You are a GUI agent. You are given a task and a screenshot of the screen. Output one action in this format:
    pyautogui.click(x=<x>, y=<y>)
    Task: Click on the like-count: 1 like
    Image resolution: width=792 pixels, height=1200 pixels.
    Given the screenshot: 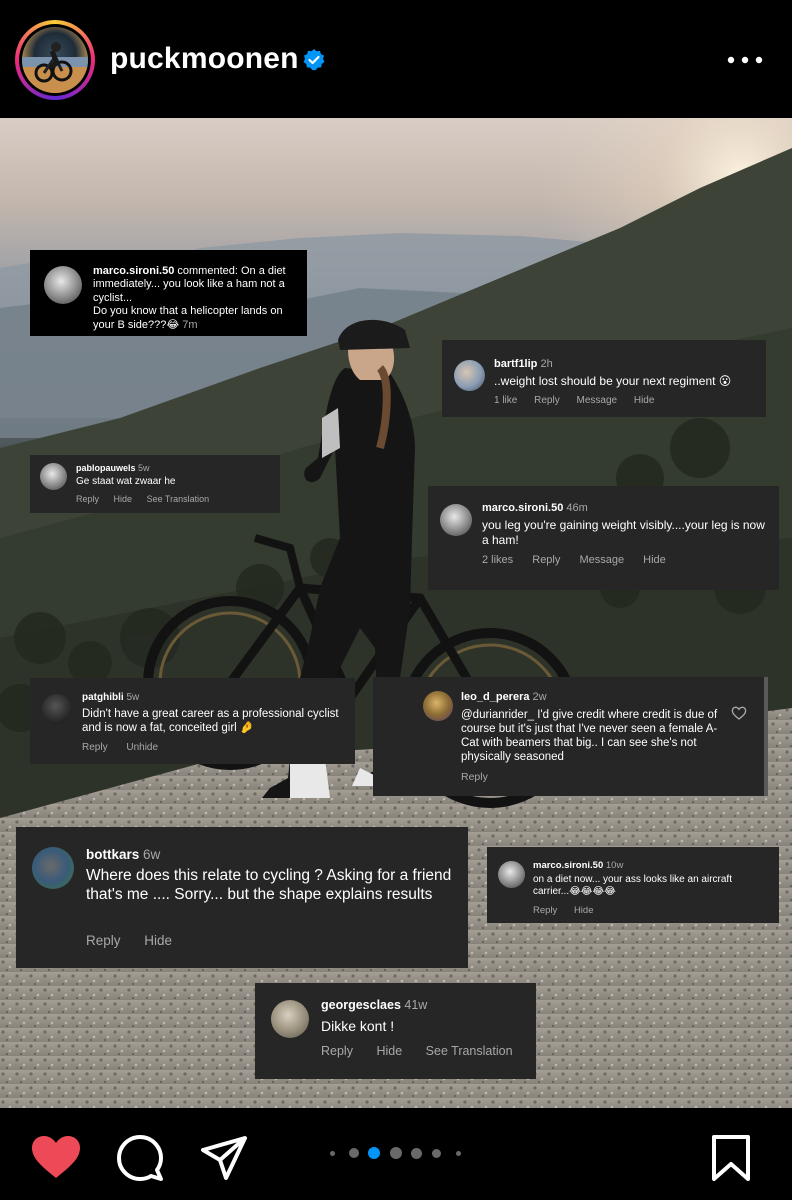 What is the action you would take?
    pyautogui.click(x=505, y=400)
    